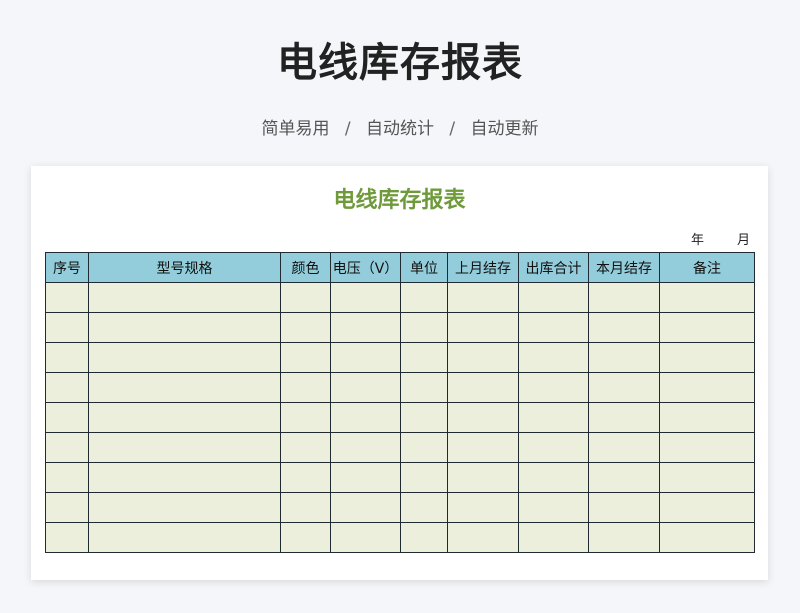  I want to click on column-header-last-month-balance: 上月结存, so click(483, 267).